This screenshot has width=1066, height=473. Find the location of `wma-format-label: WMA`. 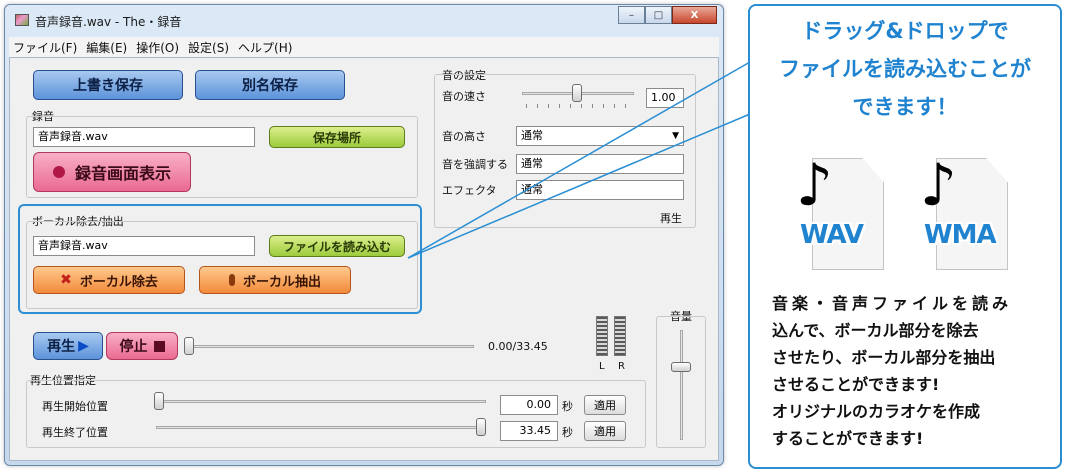

wma-format-label: WMA is located at coordinates (960, 235).